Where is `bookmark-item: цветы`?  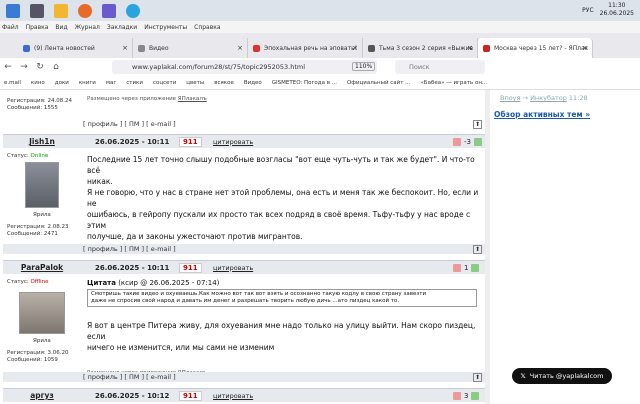 bookmark-item: цветы is located at coordinates (195, 83).